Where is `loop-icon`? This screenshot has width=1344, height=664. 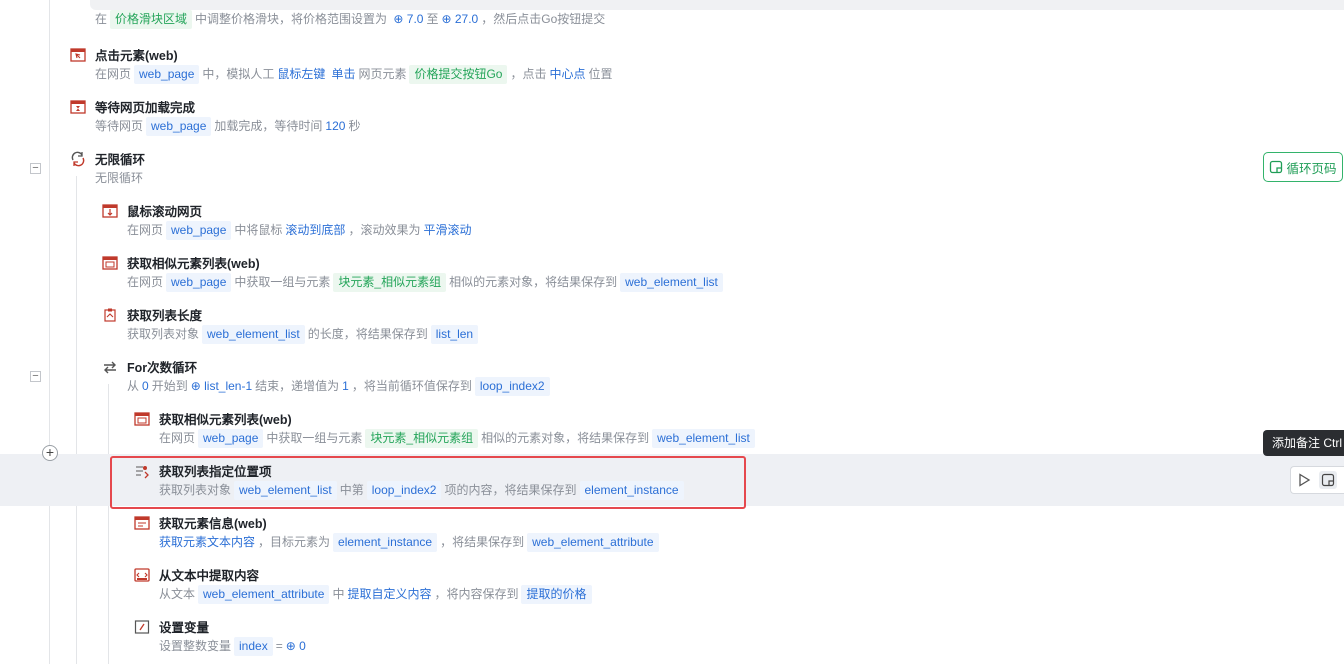 loop-icon is located at coordinates (78, 159).